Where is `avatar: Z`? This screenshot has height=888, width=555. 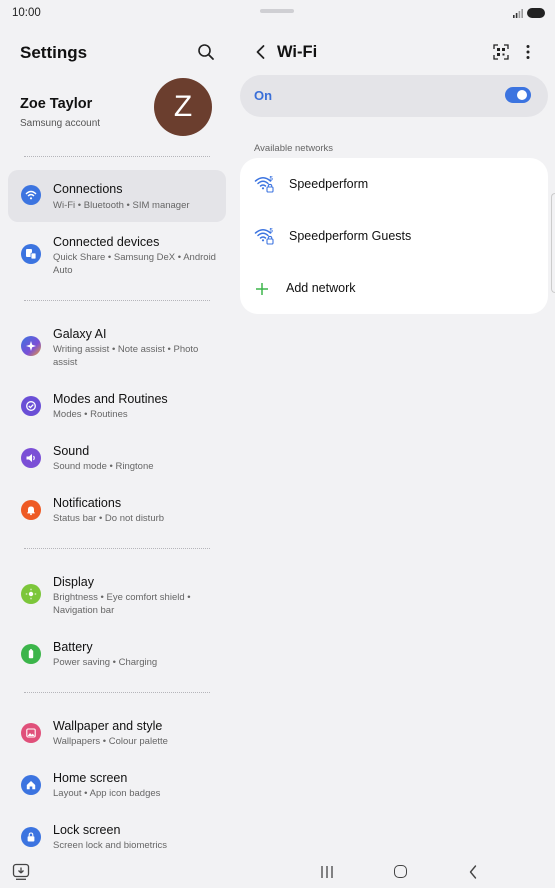
avatar: Z is located at coordinates (183, 107).